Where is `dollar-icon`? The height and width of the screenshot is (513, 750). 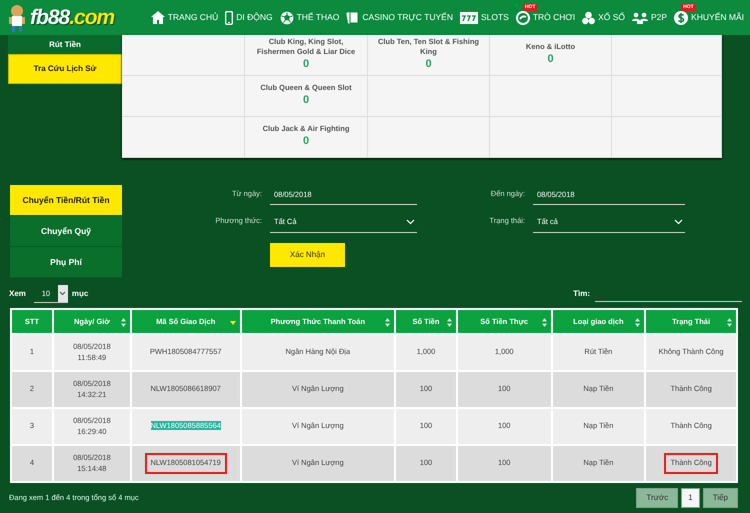 dollar-icon is located at coordinates (681, 17).